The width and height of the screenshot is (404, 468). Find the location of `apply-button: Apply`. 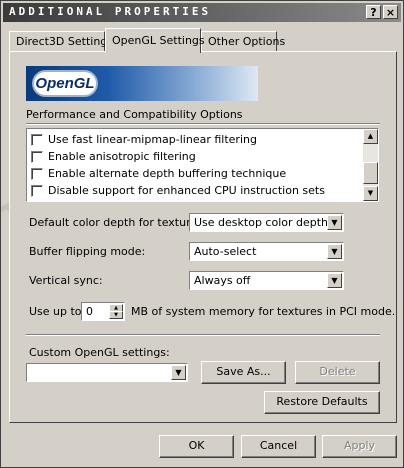

apply-button: Apply is located at coordinates (359, 446).